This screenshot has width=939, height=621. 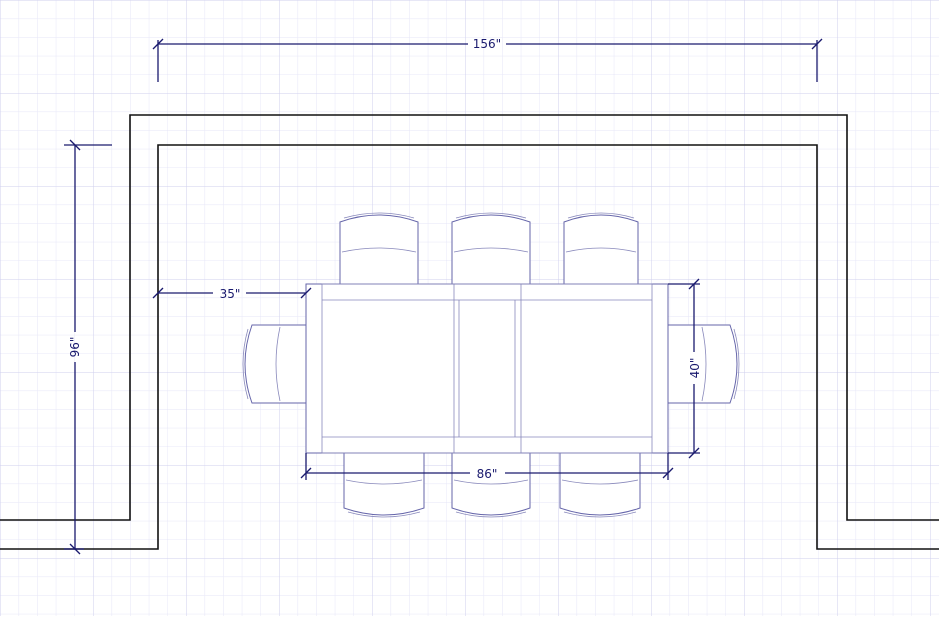 I want to click on room-depth-label: 96", so click(x=75, y=347).